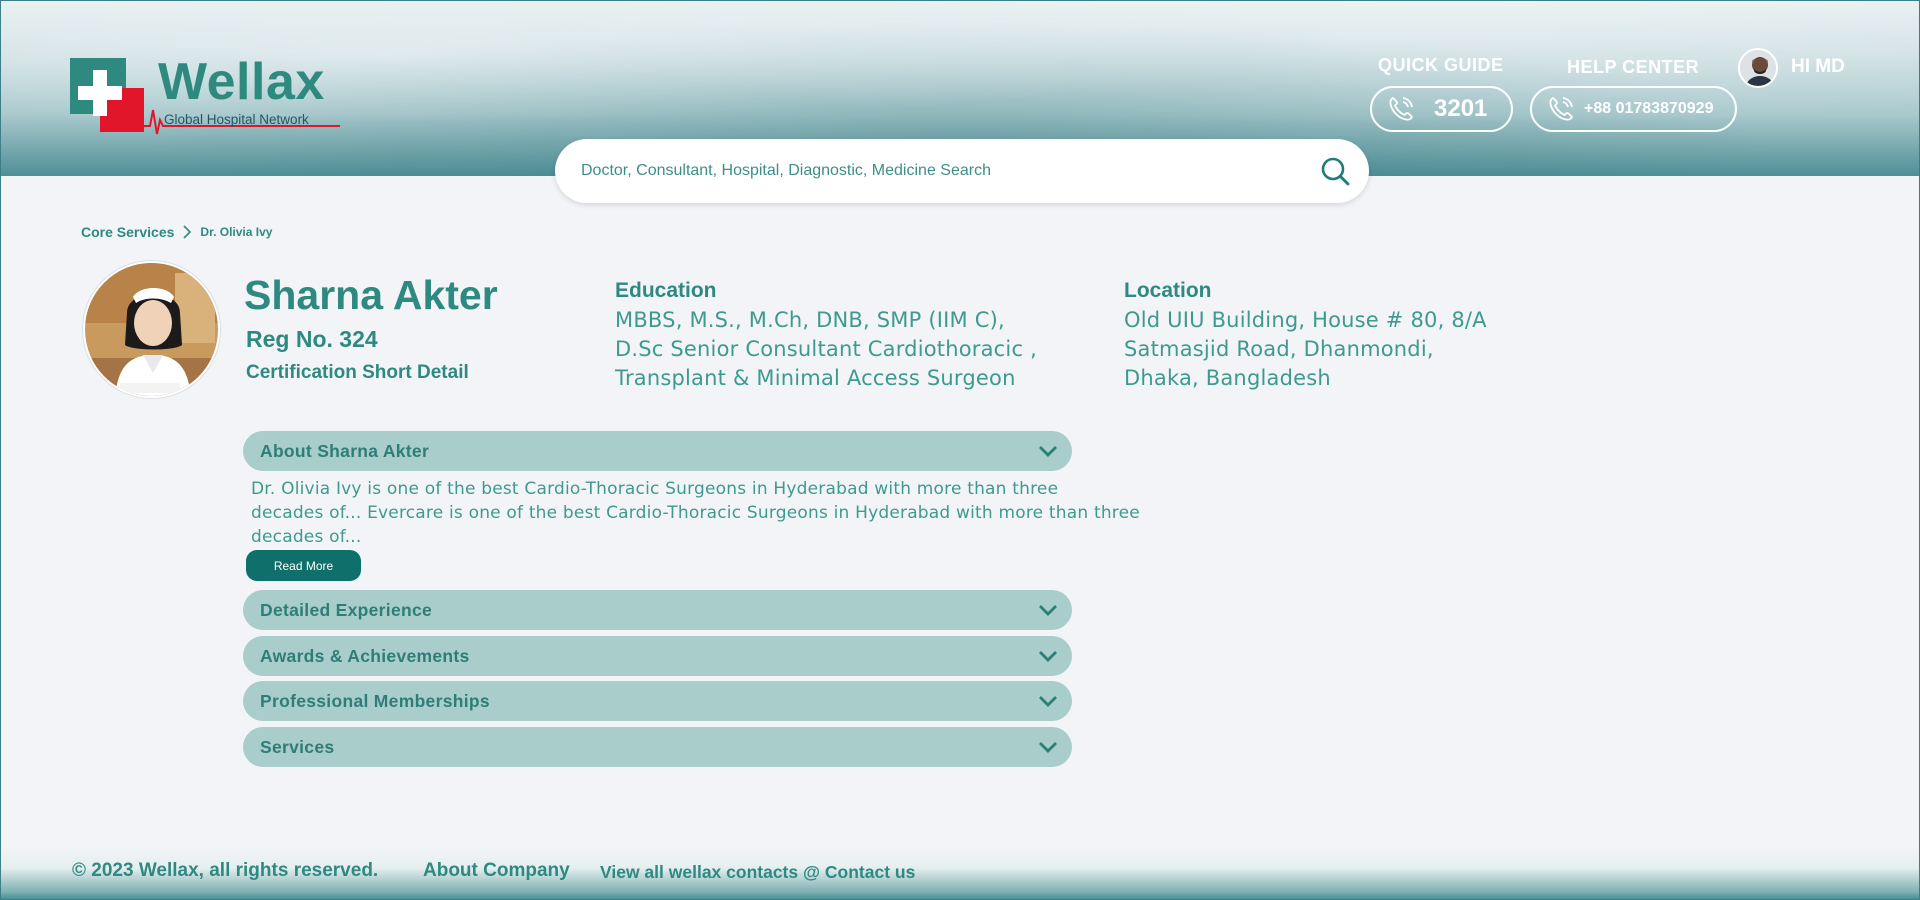 This screenshot has height=900, width=1920. Describe the element at coordinates (345, 450) in the screenshot. I see `accordion-label: About Sharna Akter` at that location.